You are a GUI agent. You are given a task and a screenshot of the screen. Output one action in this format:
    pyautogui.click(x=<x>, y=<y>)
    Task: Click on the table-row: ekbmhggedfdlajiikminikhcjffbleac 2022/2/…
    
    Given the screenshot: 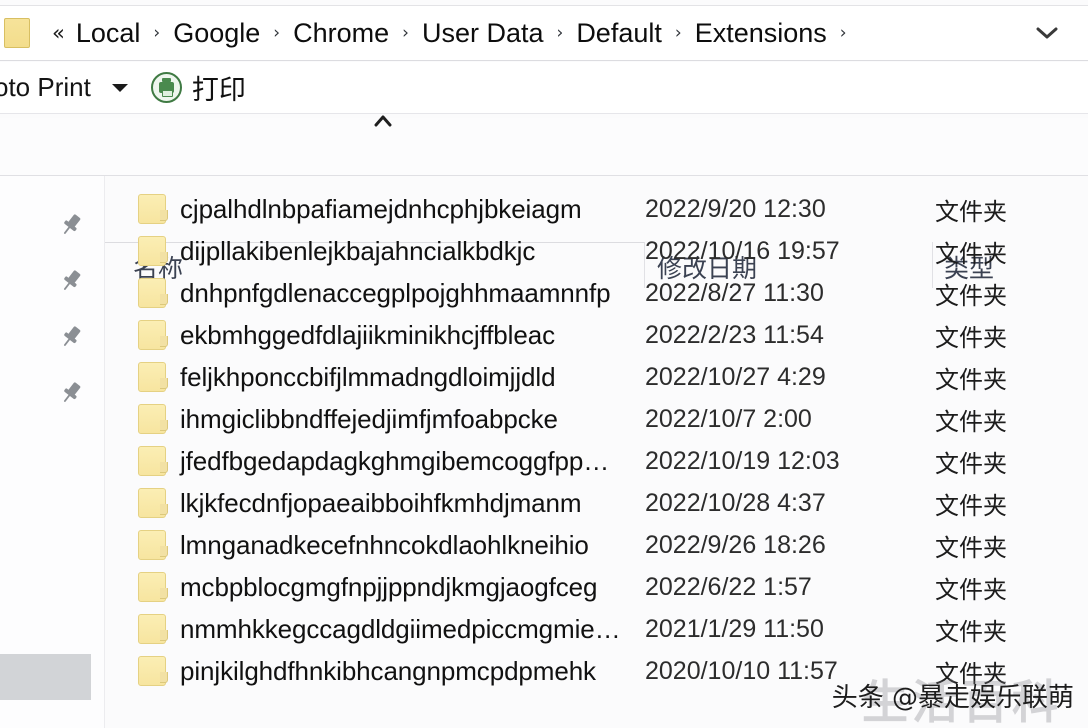 What is the action you would take?
    pyautogui.click(x=596, y=335)
    